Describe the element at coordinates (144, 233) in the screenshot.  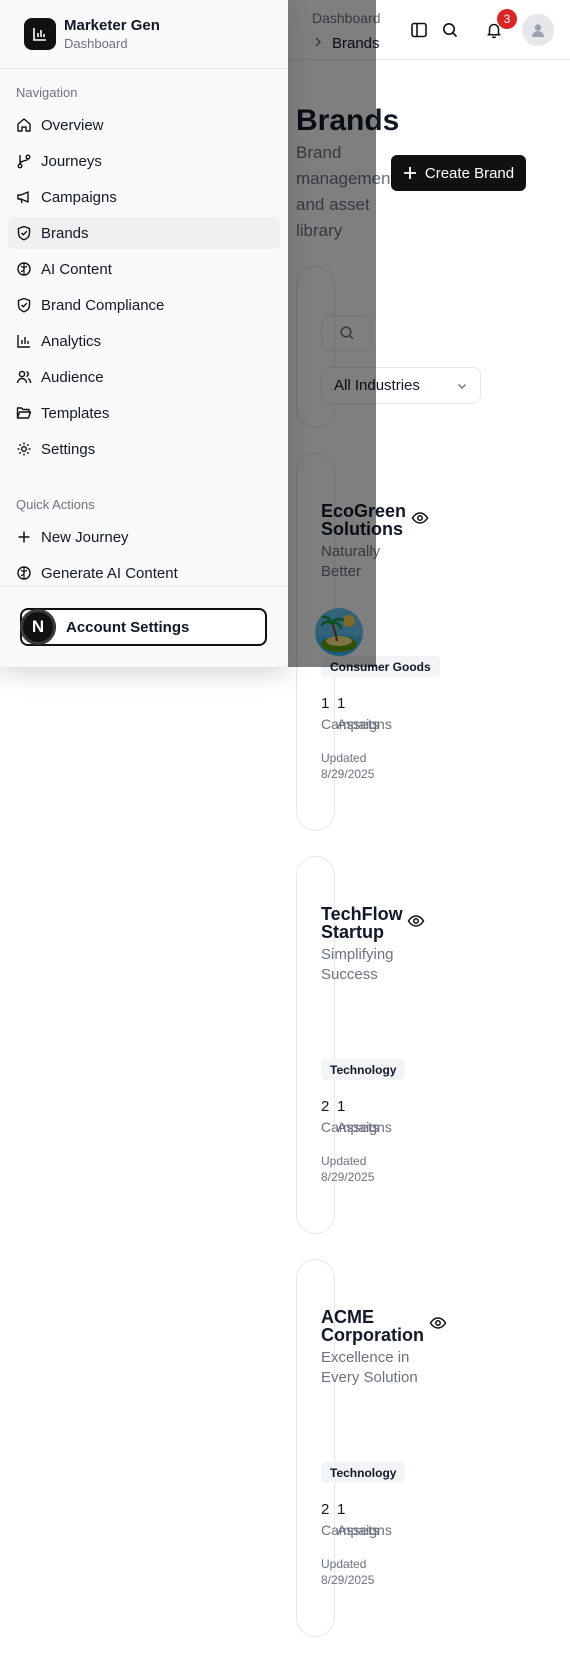
I see `sidebar-item-brands: Brands` at that location.